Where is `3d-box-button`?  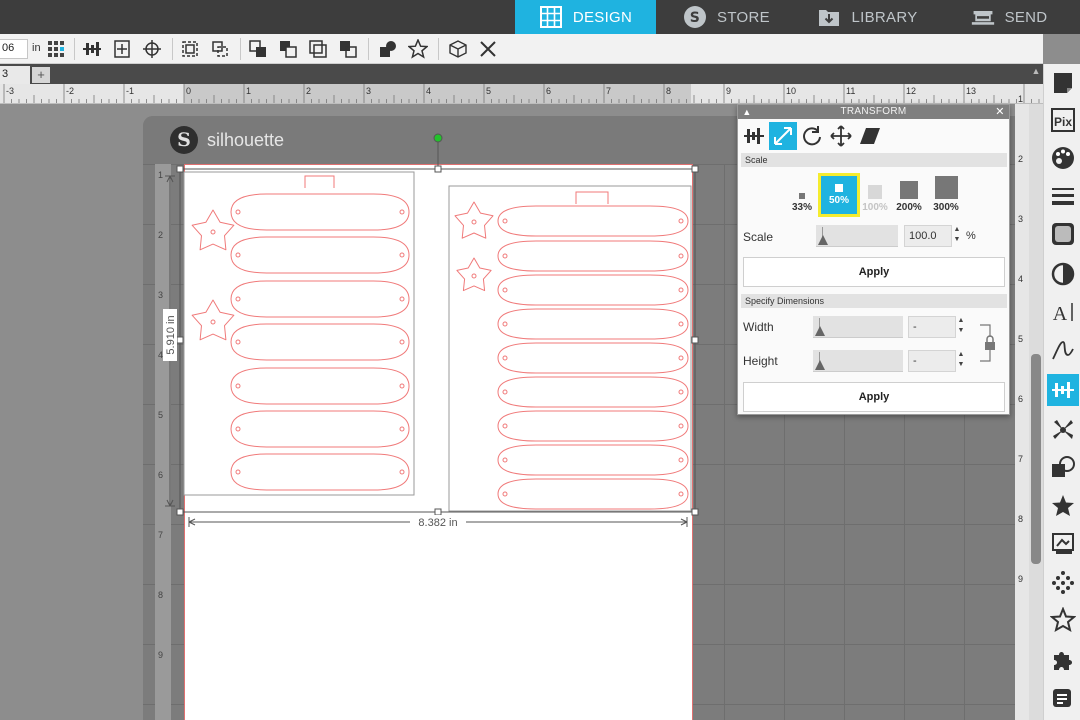 3d-box-button is located at coordinates (458, 49).